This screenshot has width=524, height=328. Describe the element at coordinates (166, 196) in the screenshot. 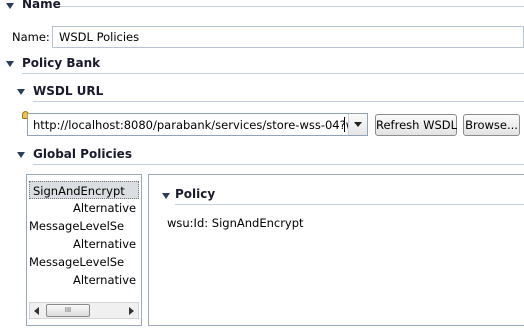

I see `collapse-policy-icon` at that location.